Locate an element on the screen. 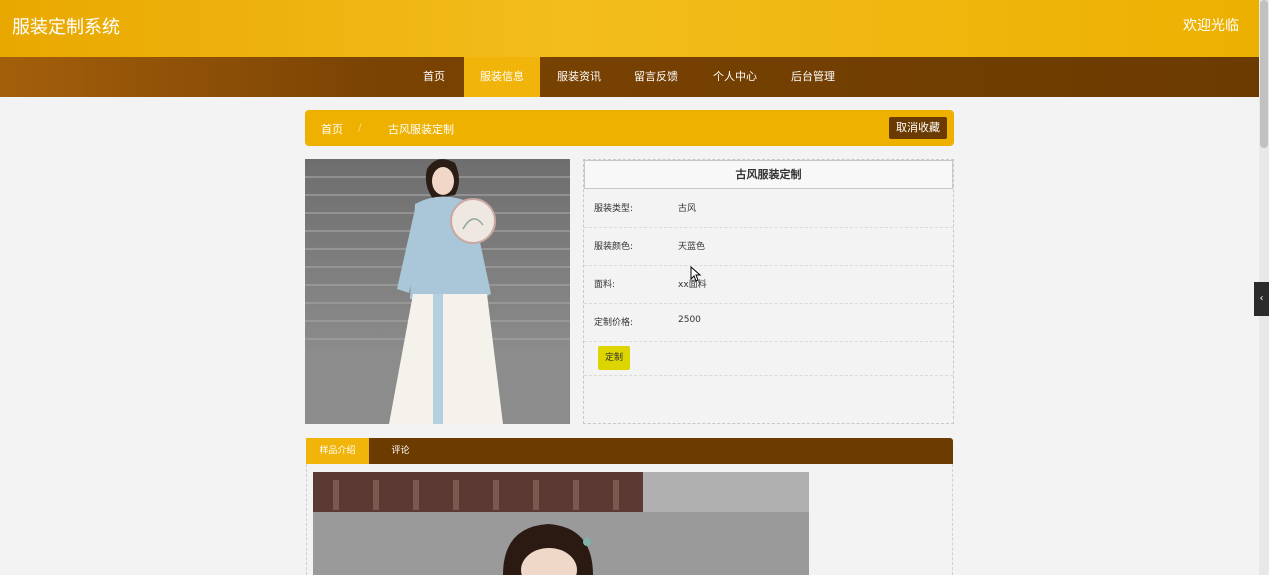 This screenshot has width=1269, height=575. mouse-pointer-icon is located at coordinates (696, 274).